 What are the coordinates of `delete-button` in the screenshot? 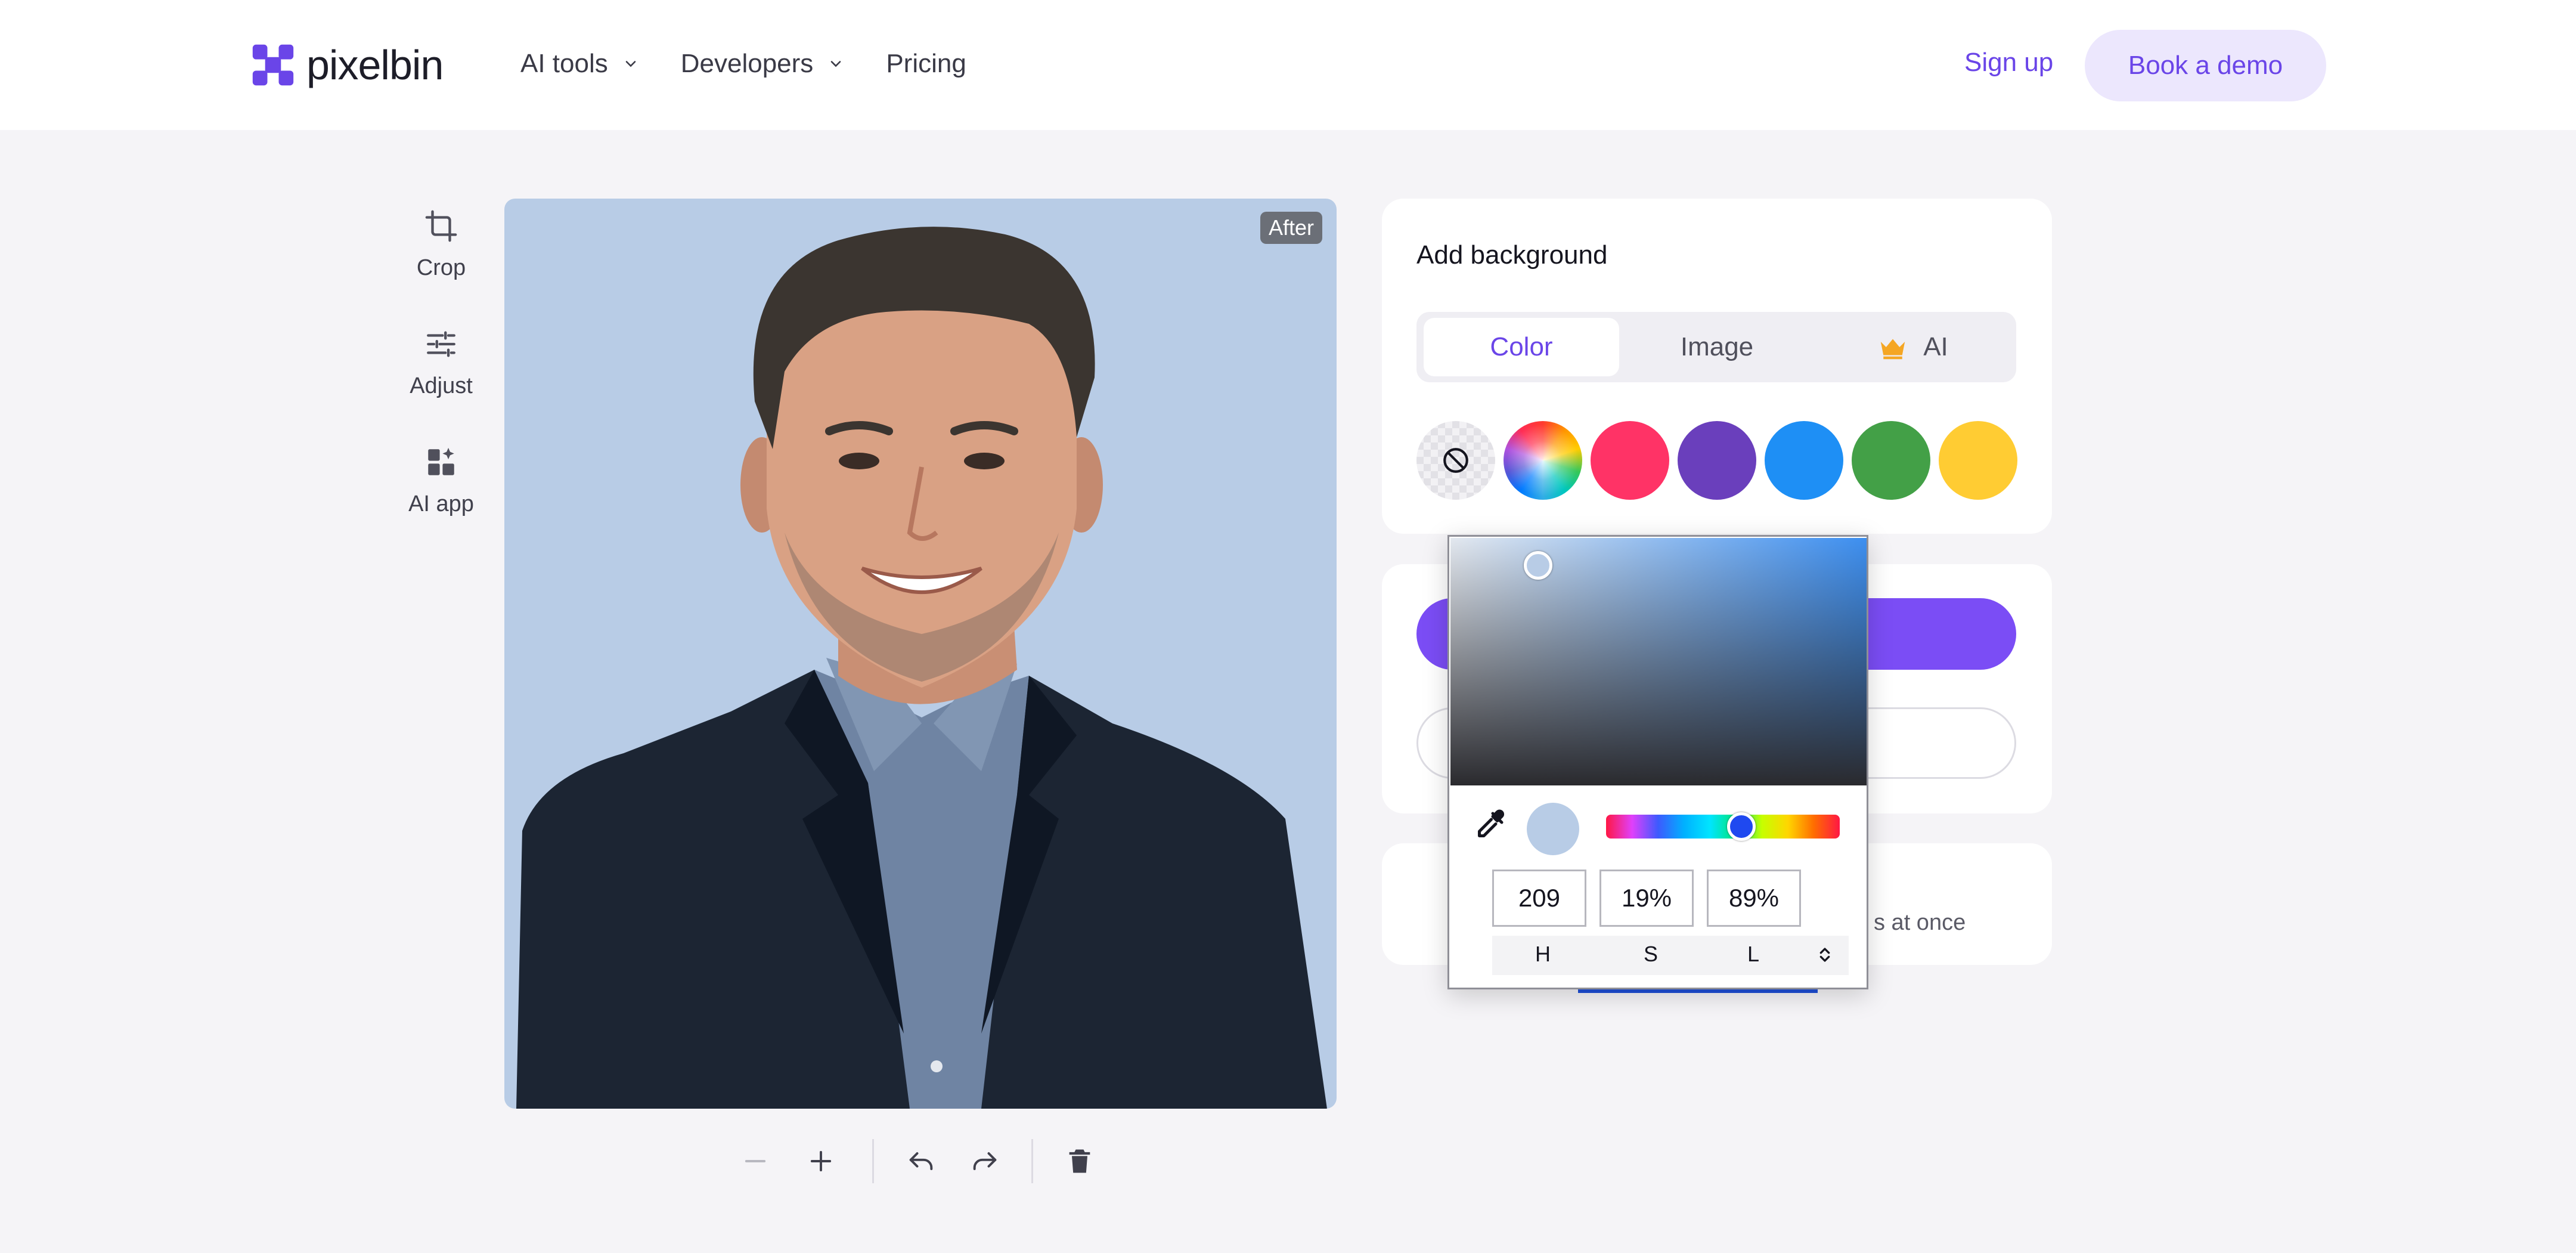 It's located at (1080, 1161).